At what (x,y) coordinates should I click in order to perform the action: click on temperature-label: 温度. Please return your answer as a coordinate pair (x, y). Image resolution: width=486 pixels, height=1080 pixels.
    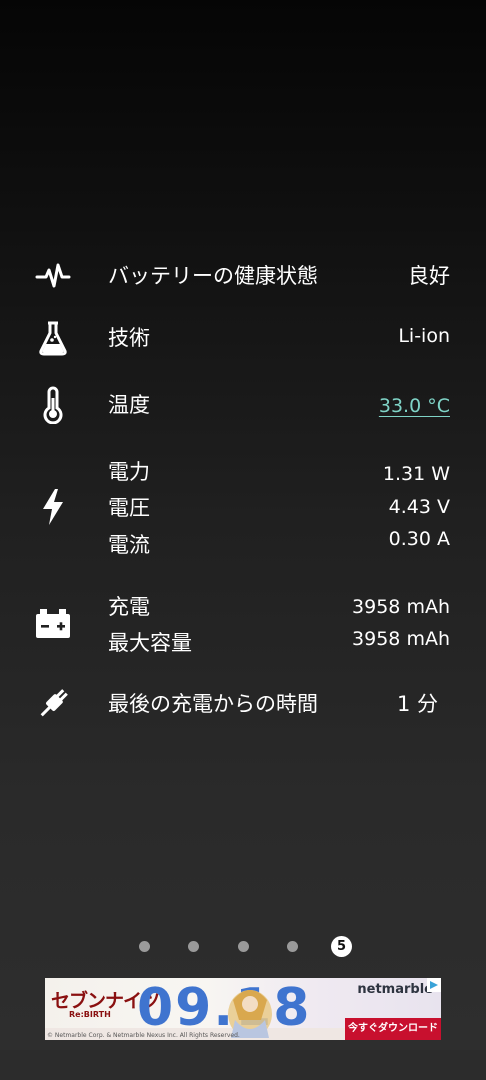
    Looking at the image, I should click on (129, 405).